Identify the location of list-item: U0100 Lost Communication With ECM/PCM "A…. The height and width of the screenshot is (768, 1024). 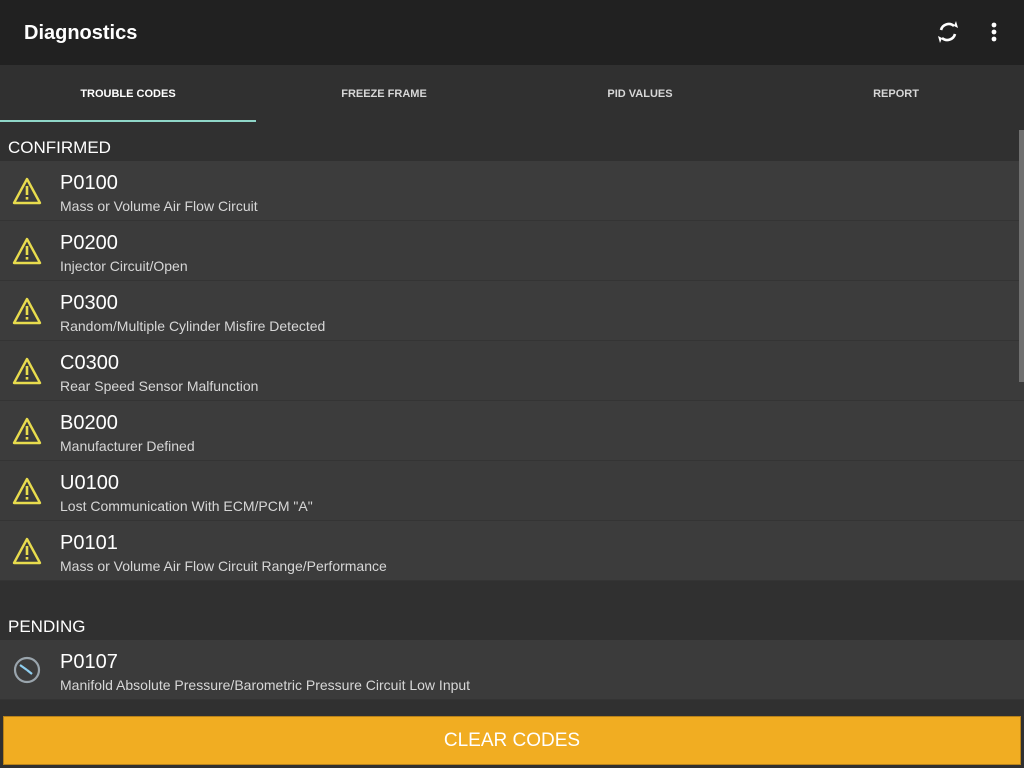
(512, 491).